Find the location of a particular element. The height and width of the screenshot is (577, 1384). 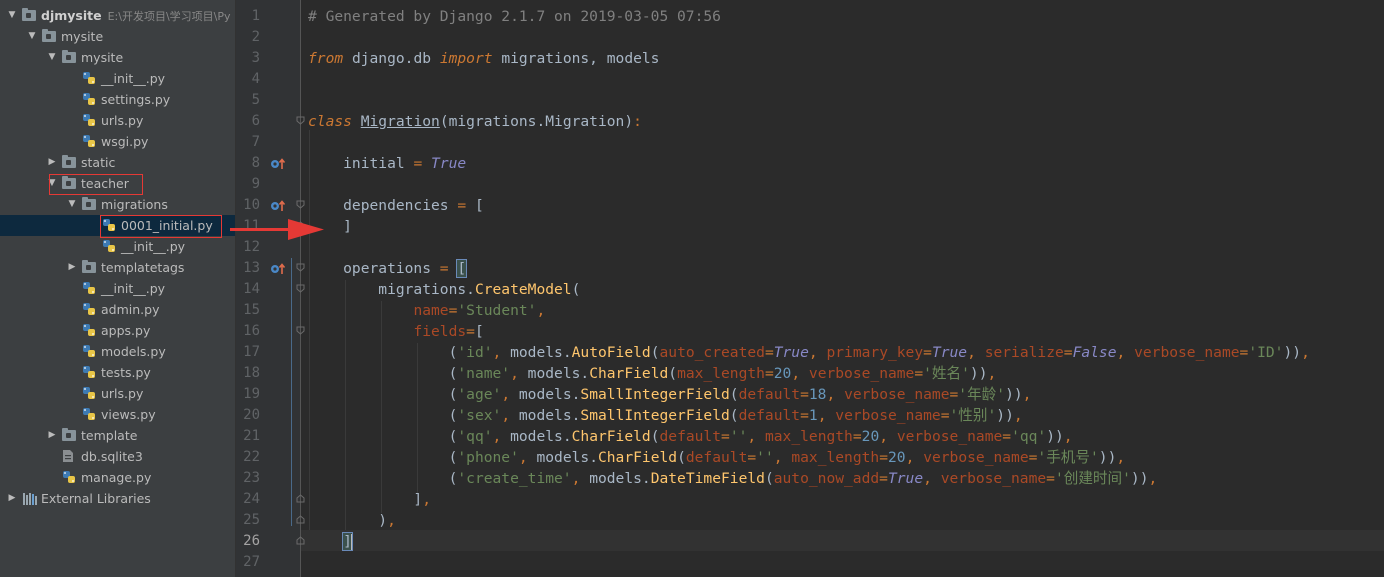

code-line: ], is located at coordinates (369, 499).